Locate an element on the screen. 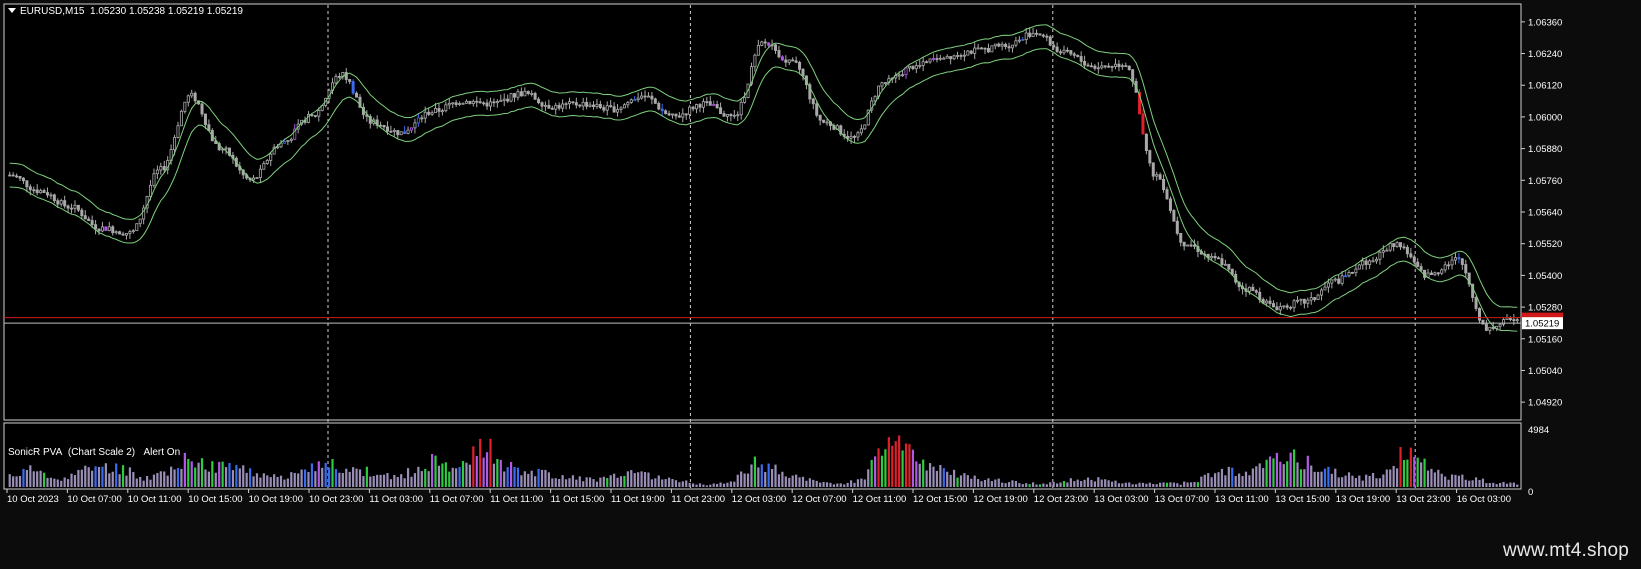 This screenshot has height=569, width=1641. dropdown-triangle-icon is located at coordinates (12, 10).